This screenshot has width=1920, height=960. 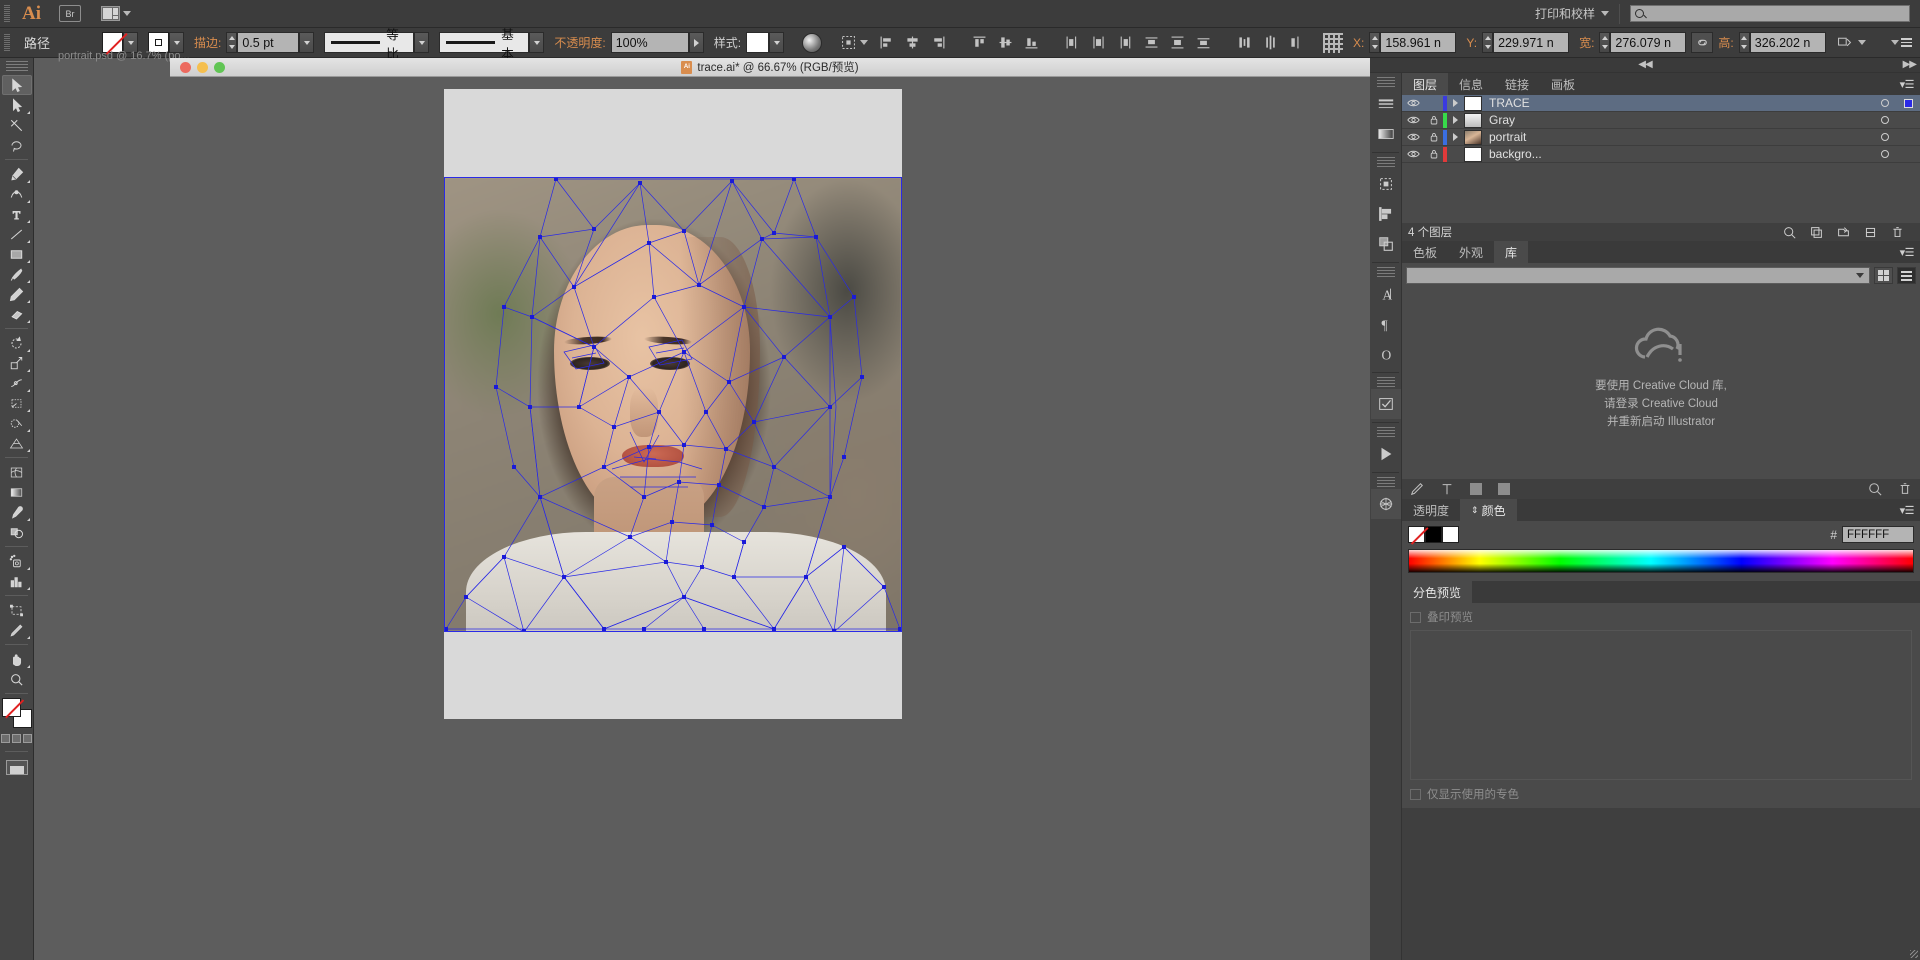 I want to click on list-view-icon, so click(x=1906, y=275).